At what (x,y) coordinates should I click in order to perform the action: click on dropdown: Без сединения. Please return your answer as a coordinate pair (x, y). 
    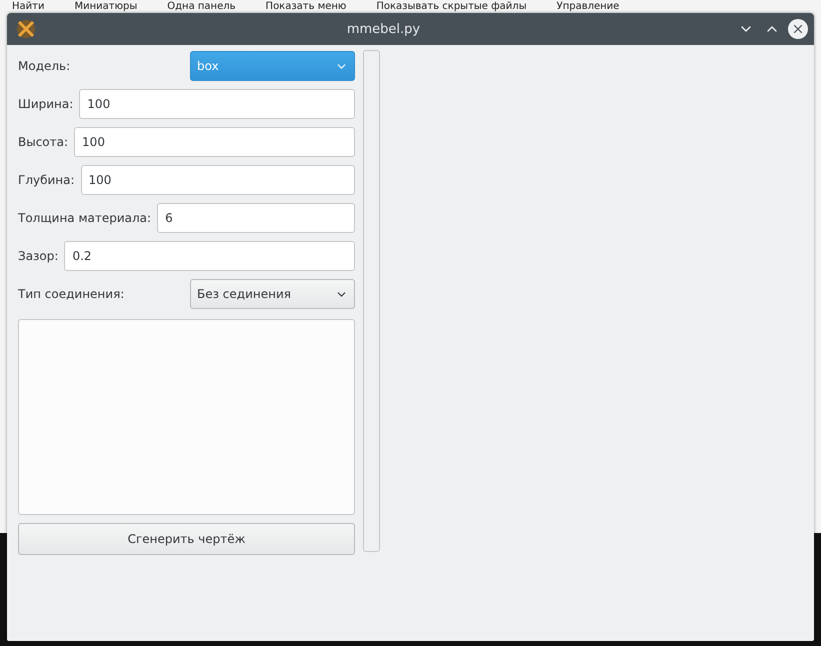
    Looking at the image, I should click on (272, 294).